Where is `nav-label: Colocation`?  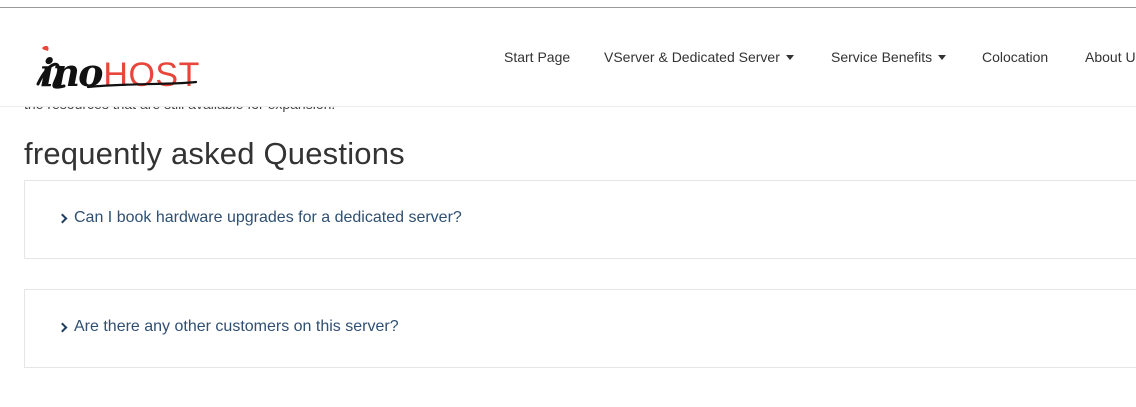
nav-label: Colocation is located at coordinates (1015, 57).